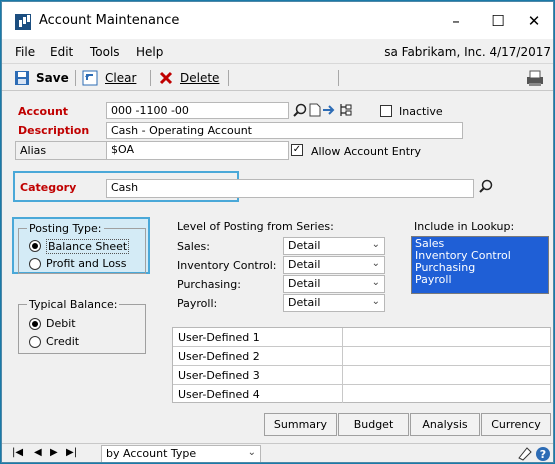  What do you see at coordinates (197, 303) in the screenshot?
I see `payroll-posting-label: Payroll:` at bounding box center [197, 303].